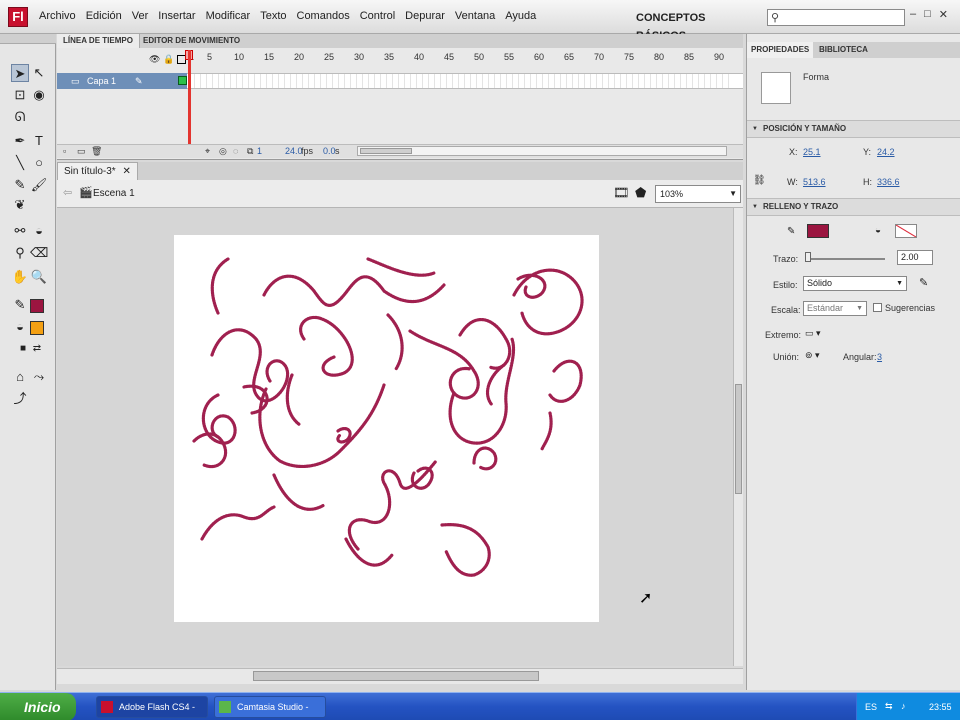 Image resolution: width=960 pixels, height=720 pixels. What do you see at coordinates (20, 185) in the screenshot?
I see `pencil-tool-icon: ✎` at bounding box center [20, 185].